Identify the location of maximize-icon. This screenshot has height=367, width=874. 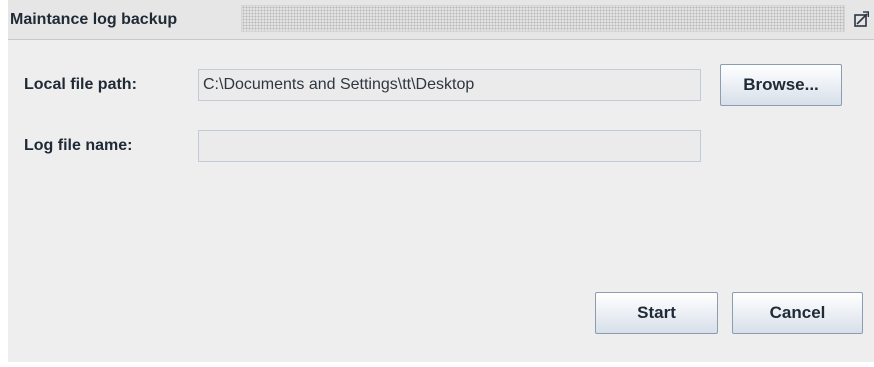
(862, 19).